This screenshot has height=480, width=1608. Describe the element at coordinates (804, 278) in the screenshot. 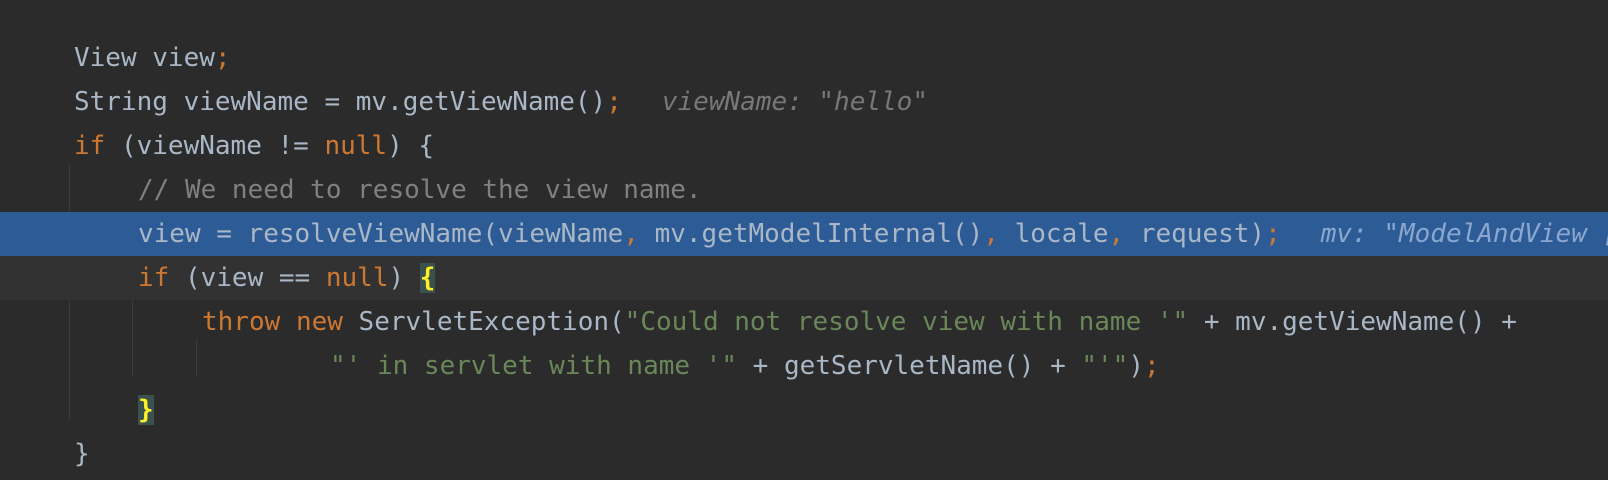

I see `code-line-current: if (view == null) {` at that location.